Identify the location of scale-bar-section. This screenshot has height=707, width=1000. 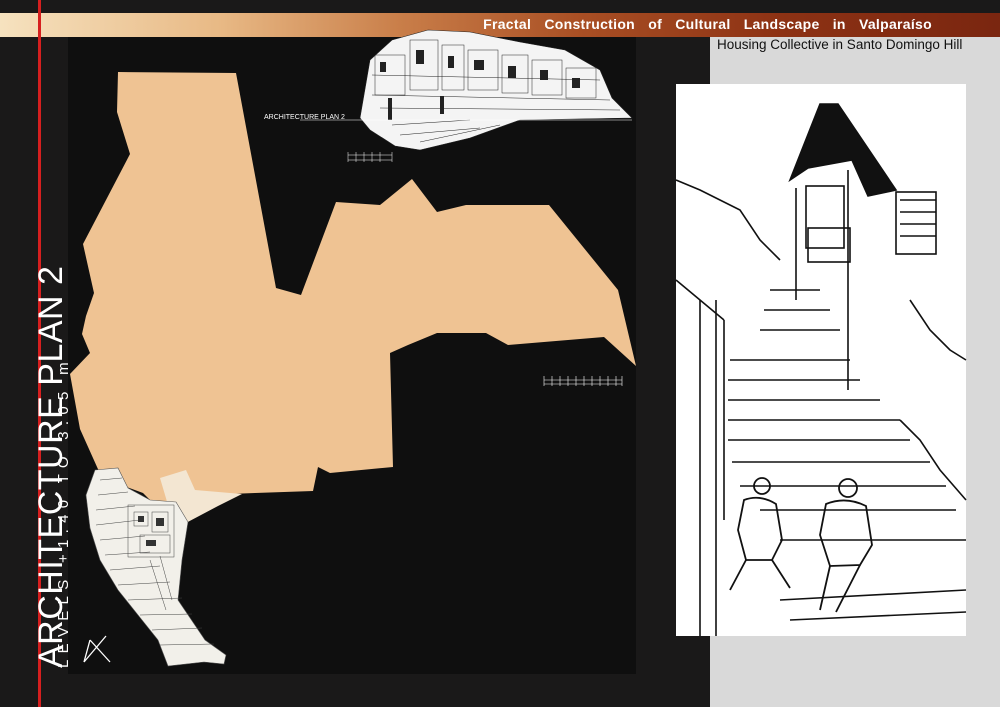
(370, 157).